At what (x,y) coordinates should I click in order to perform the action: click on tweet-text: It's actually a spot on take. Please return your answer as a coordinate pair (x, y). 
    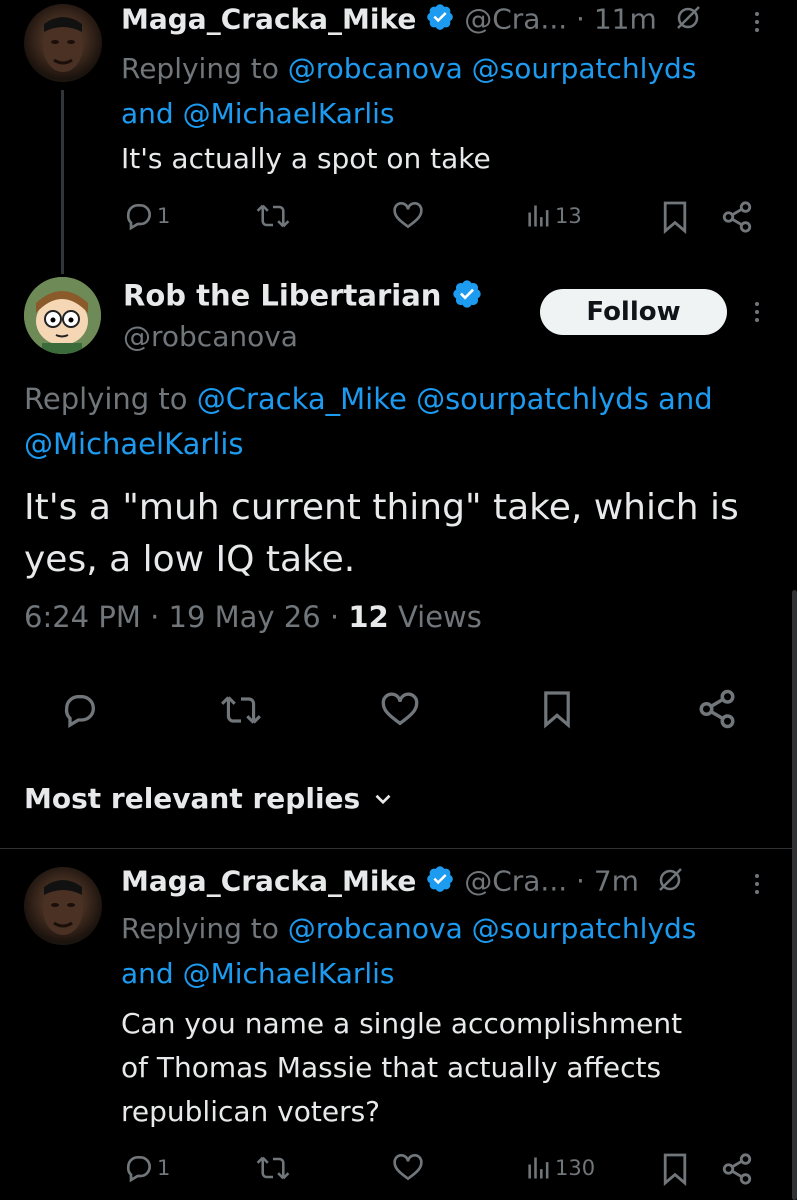
    Looking at the image, I should click on (306, 158).